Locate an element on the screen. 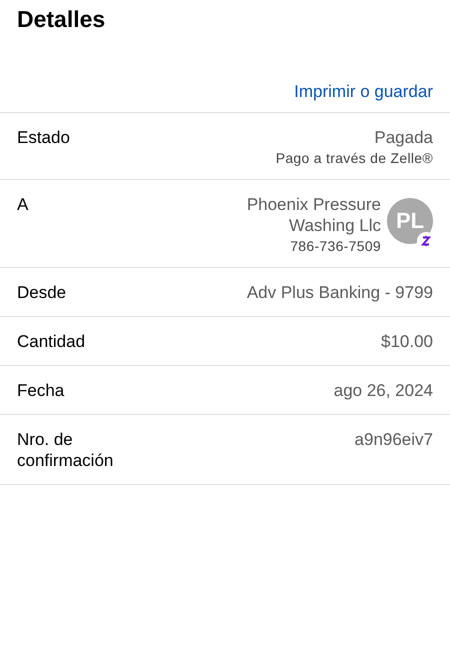 The width and height of the screenshot is (450, 659). print-link: Imprimir o guardar is located at coordinates (363, 92).